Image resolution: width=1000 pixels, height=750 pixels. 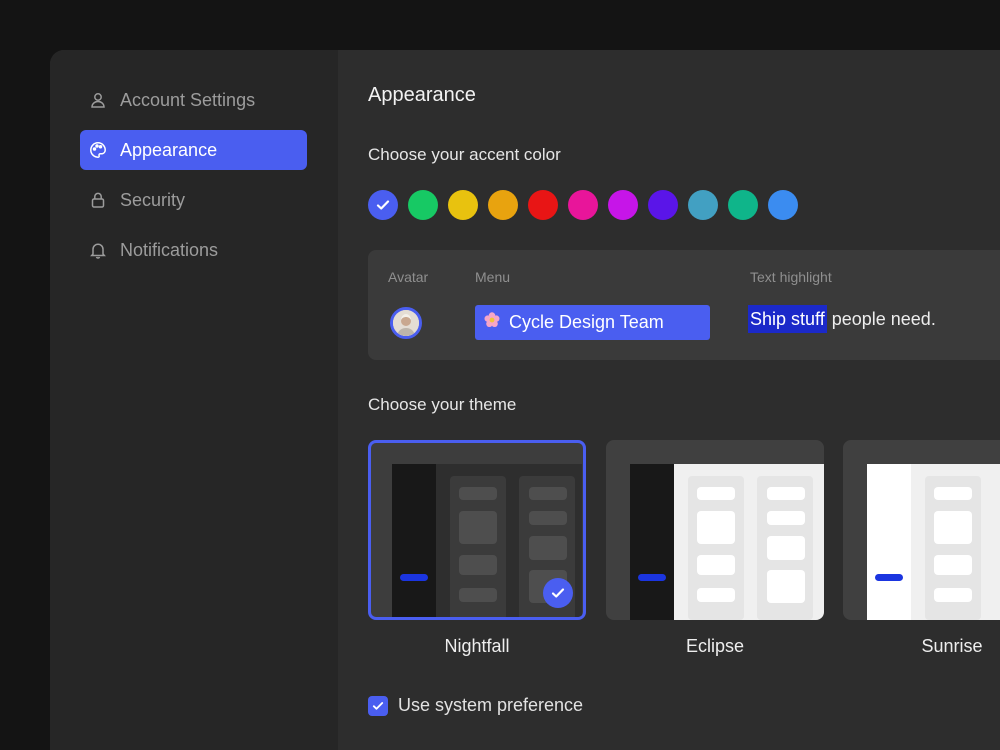 I want to click on highlight-rest-text: people need., so click(x=881, y=319).